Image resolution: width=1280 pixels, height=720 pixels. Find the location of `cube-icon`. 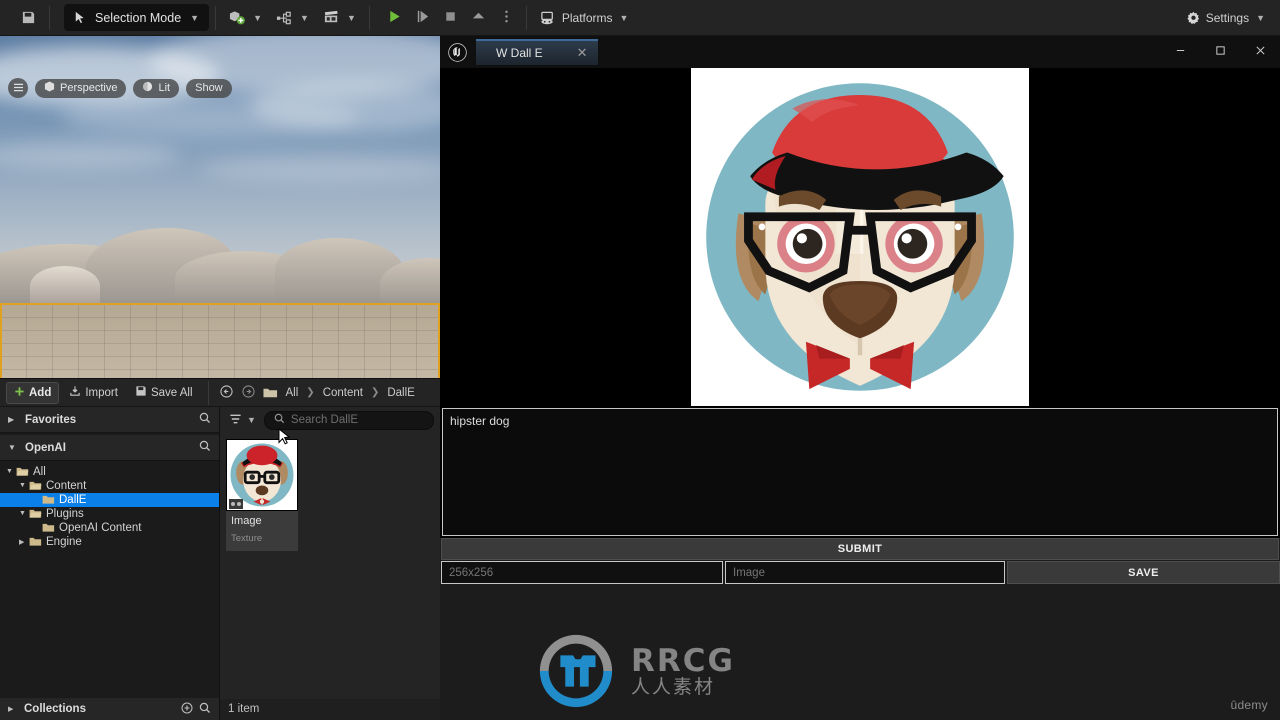

cube-icon is located at coordinates (49, 88).